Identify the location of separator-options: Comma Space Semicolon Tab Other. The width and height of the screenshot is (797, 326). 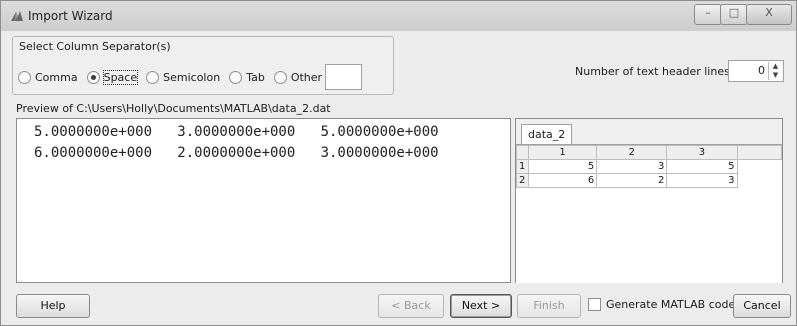
(190, 77).